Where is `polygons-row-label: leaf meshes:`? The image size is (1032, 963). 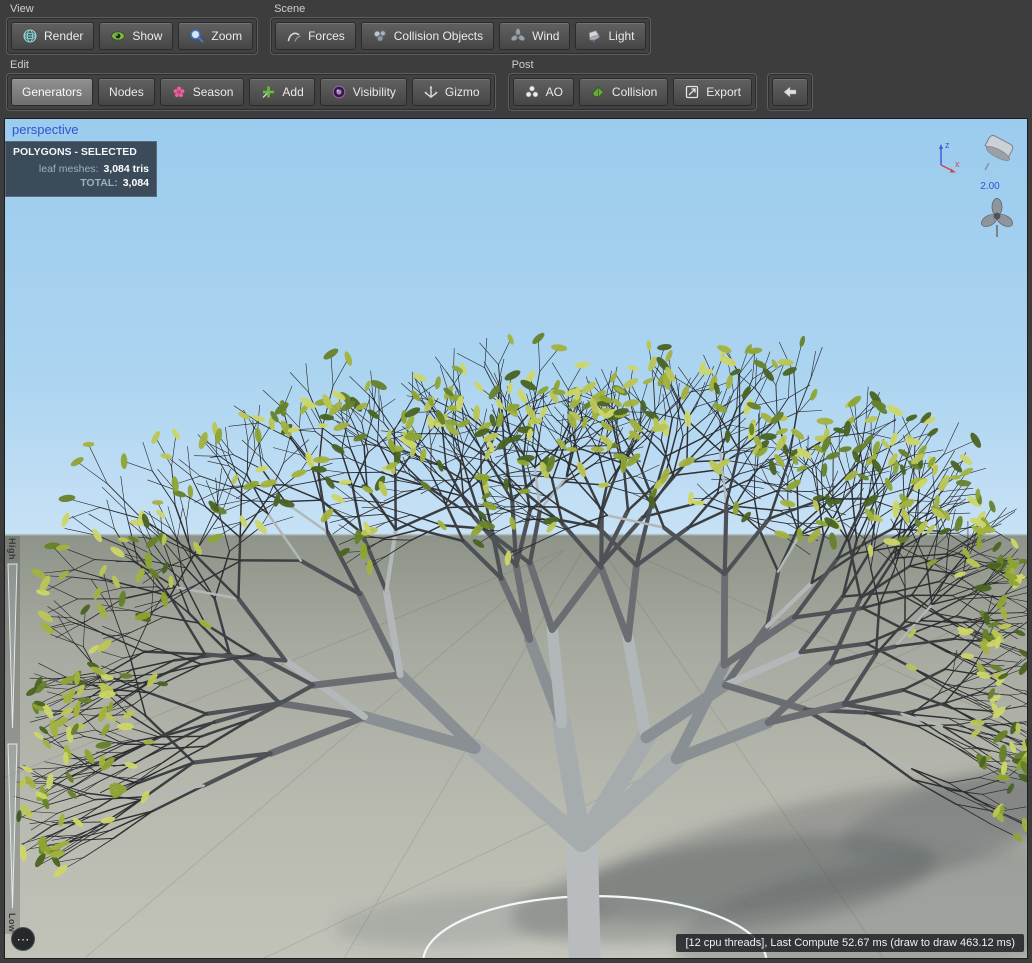 polygons-row-label: leaf meshes: is located at coordinates (68, 169).